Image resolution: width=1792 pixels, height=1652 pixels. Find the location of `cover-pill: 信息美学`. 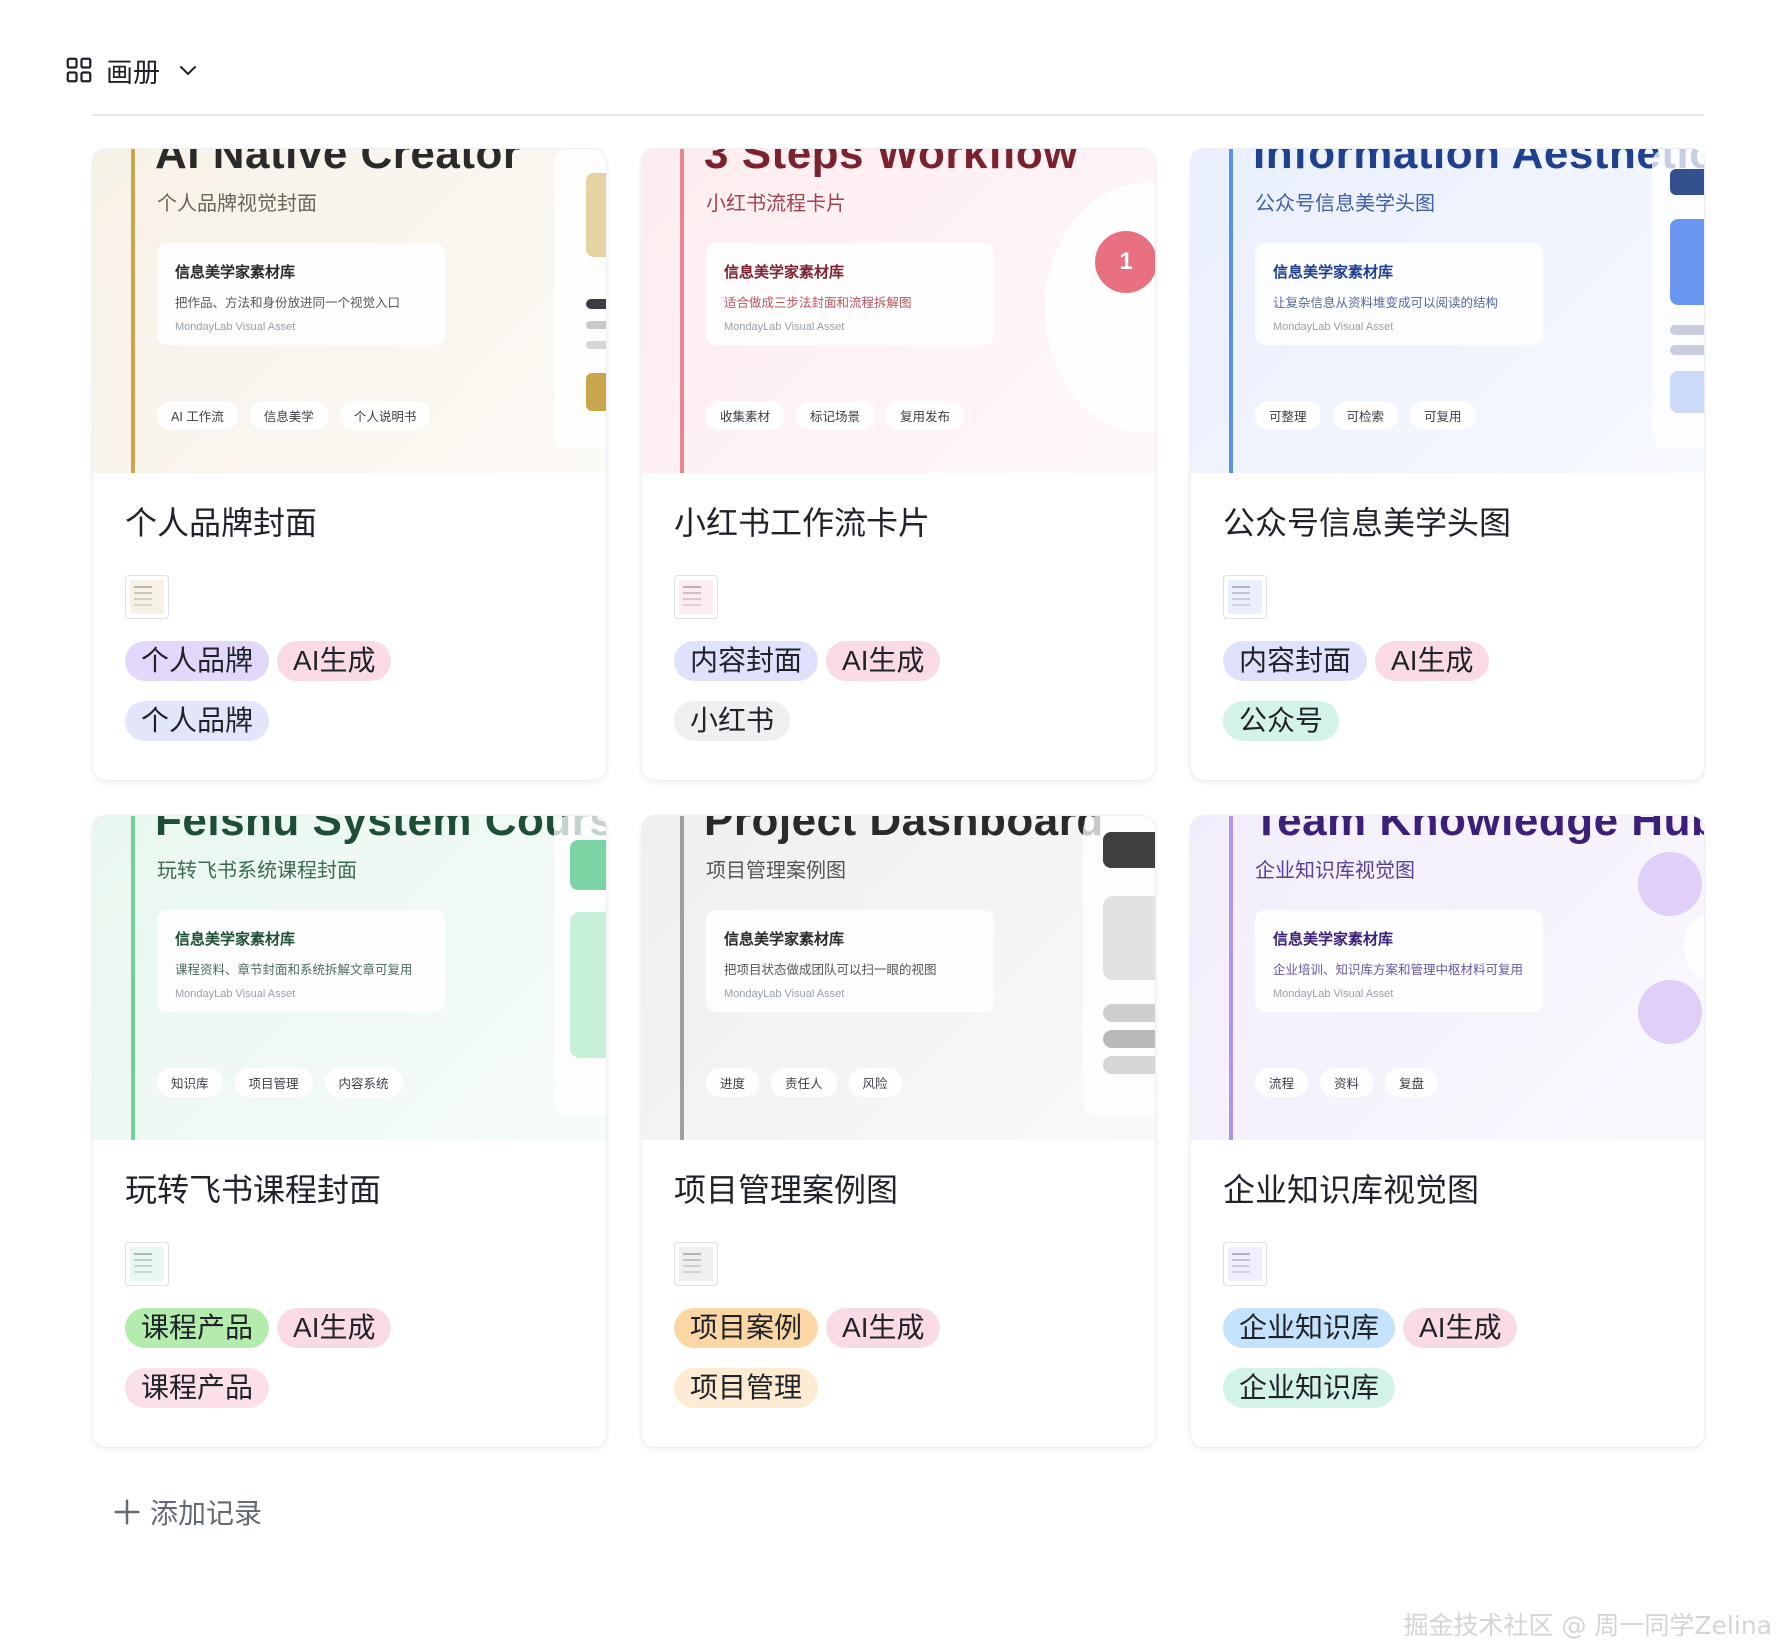

cover-pill: 信息美学 is located at coordinates (288, 415).